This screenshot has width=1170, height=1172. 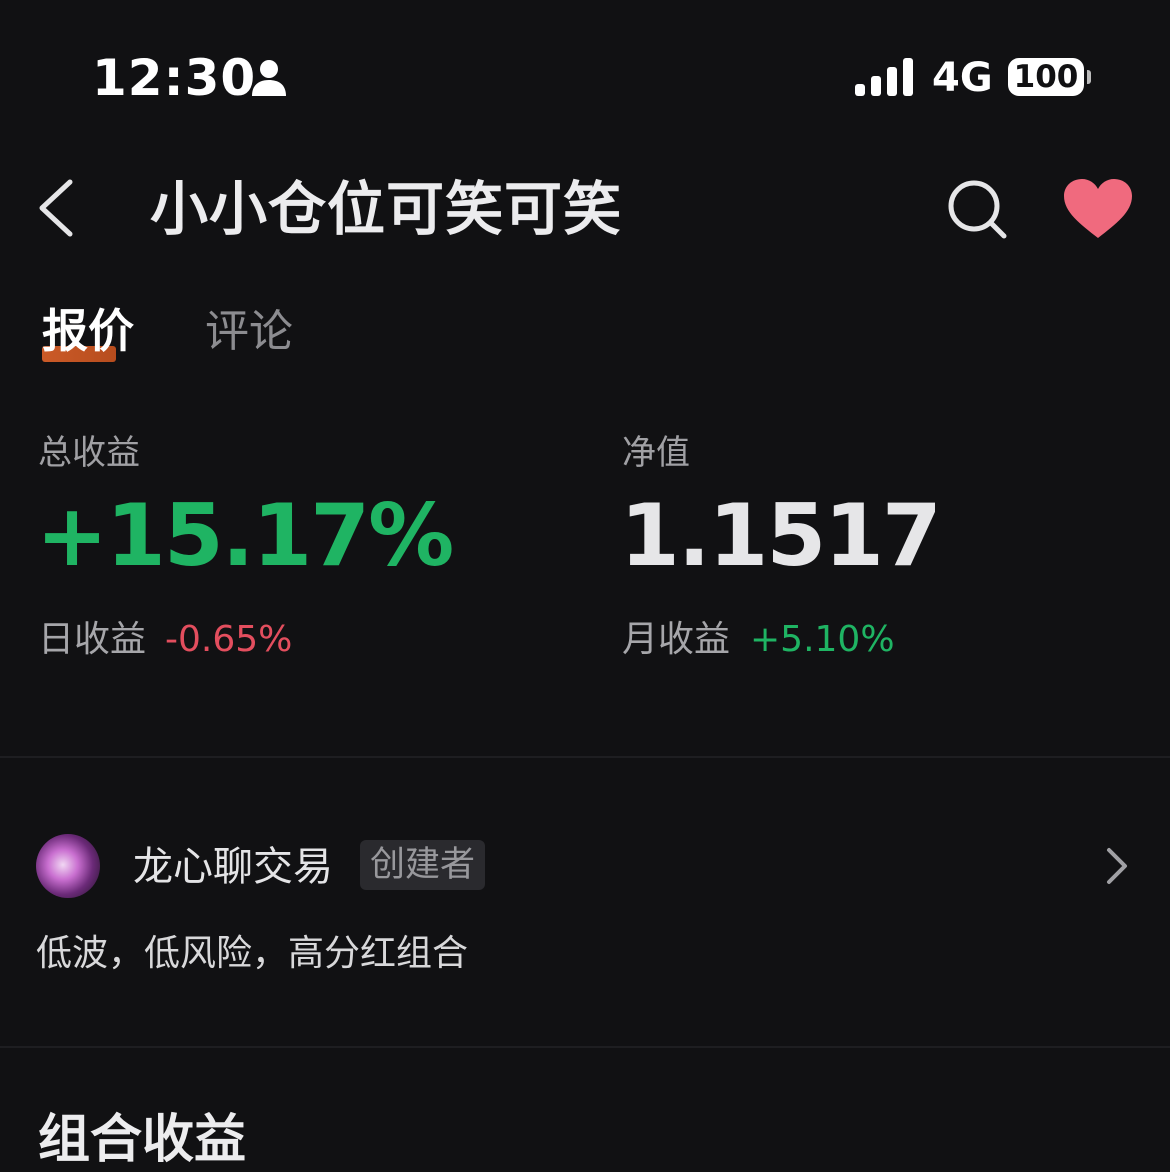 What do you see at coordinates (781, 536) in the screenshot?
I see `nav-value: 1.1517` at bounding box center [781, 536].